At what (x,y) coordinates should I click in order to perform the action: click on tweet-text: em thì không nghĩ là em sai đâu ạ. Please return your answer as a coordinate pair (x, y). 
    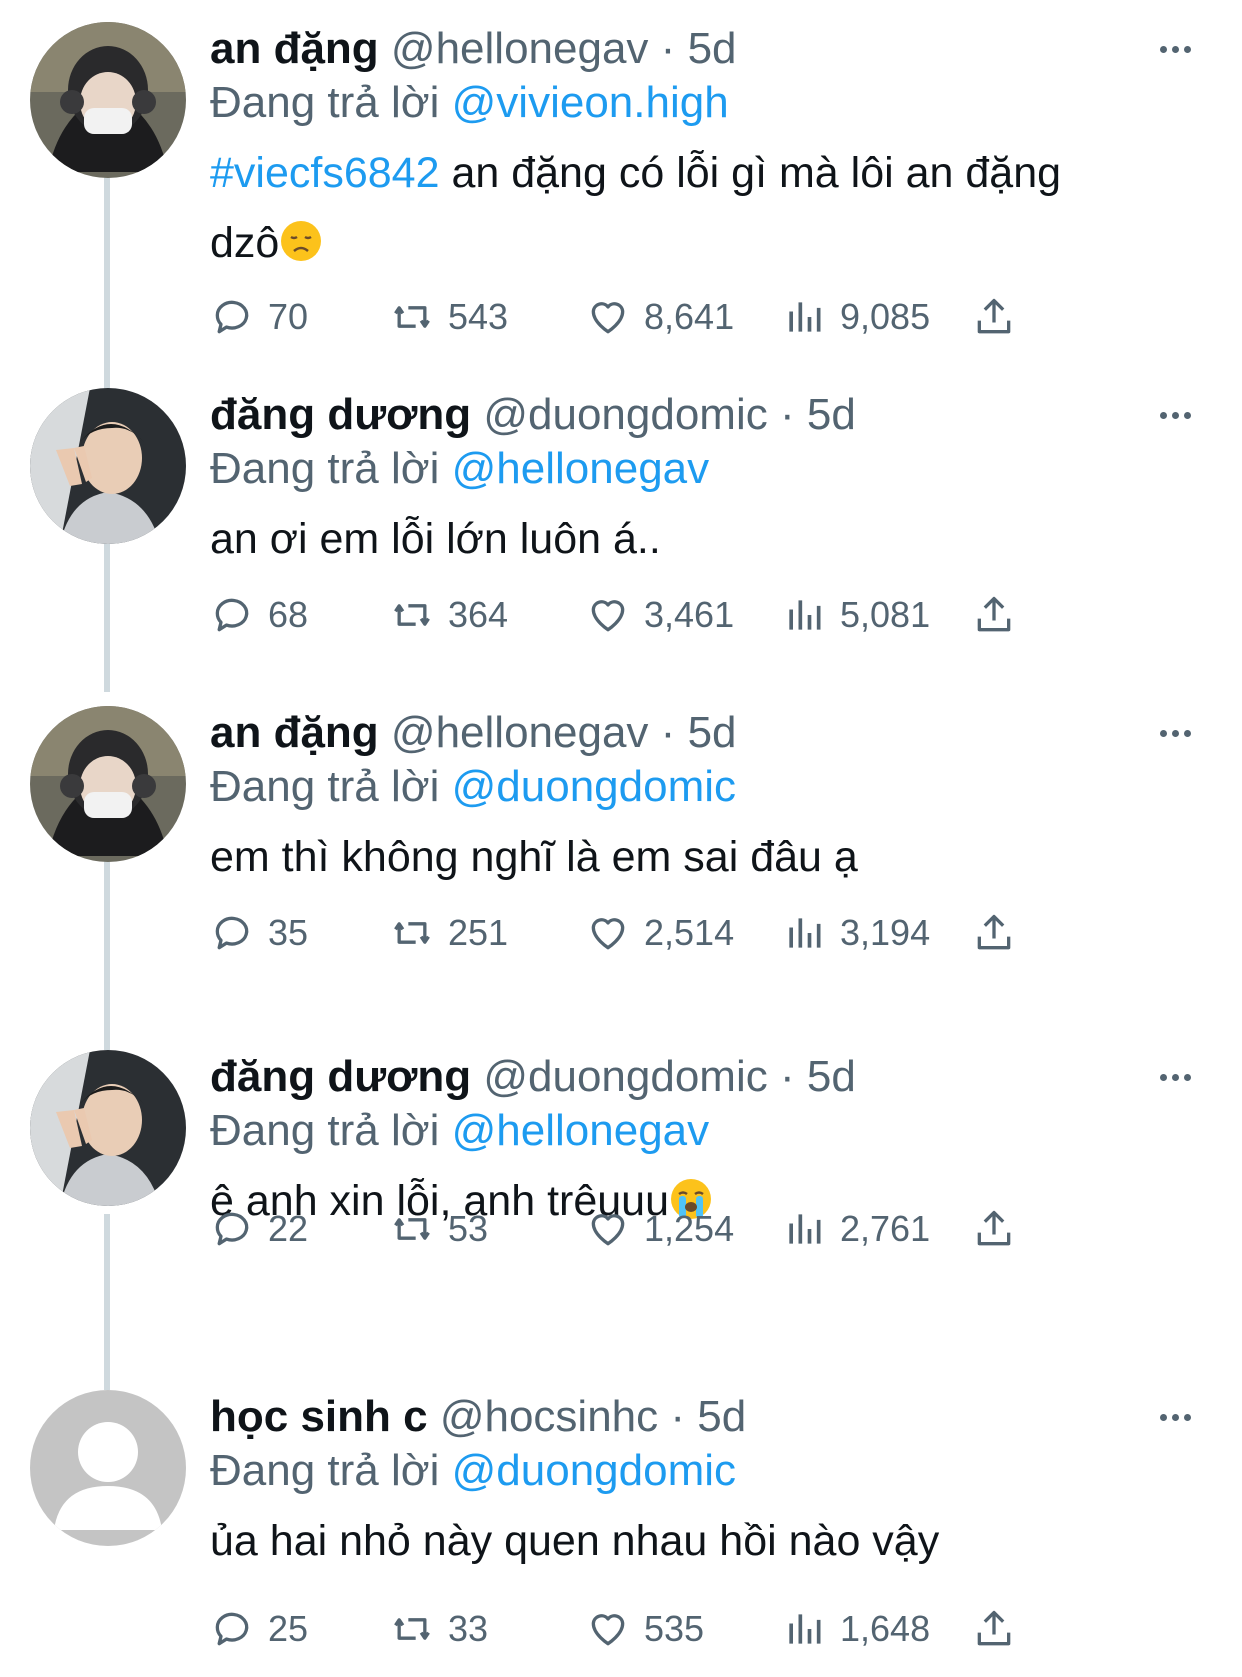
    Looking at the image, I should click on (534, 857).